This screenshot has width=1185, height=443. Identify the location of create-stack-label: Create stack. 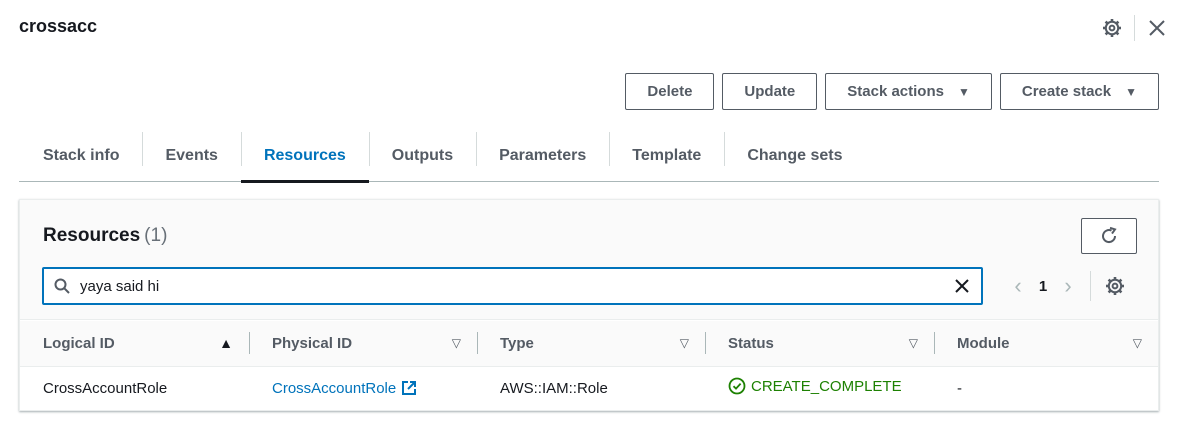
(1066, 91).